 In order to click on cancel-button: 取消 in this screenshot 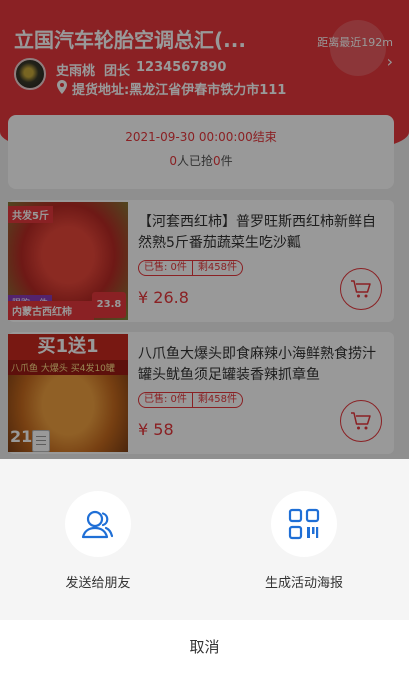, I will do `click(204, 647)`.